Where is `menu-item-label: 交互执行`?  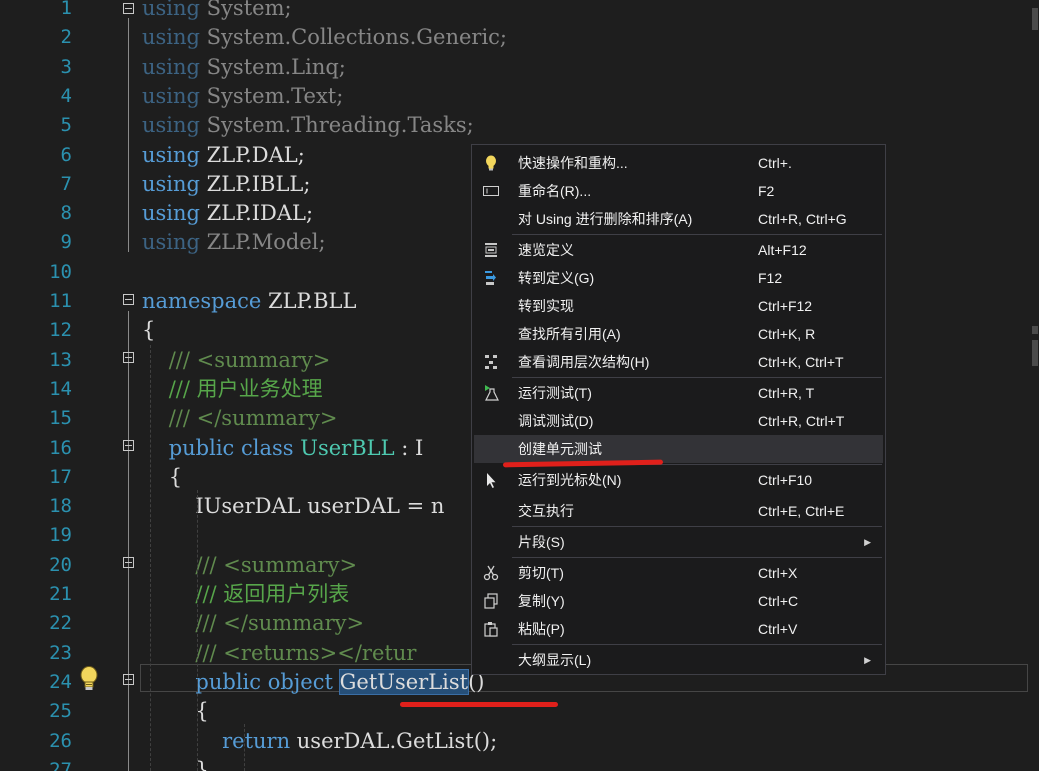 menu-item-label: 交互执行 is located at coordinates (546, 511).